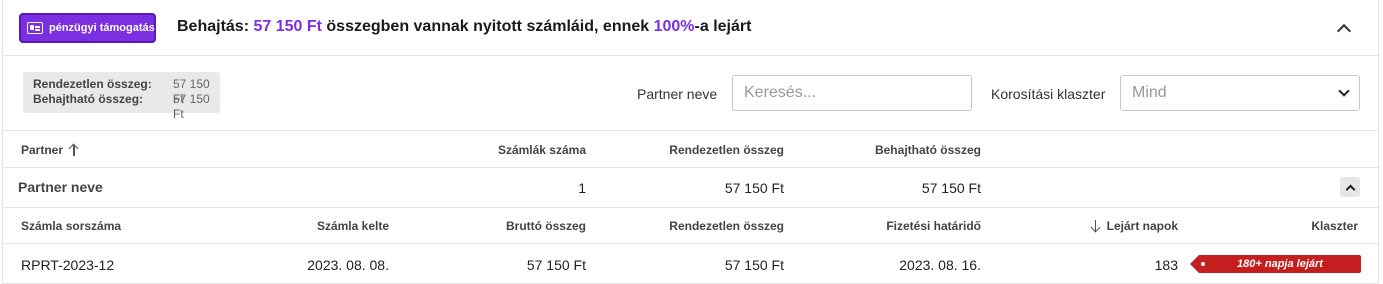  What do you see at coordinates (92, 84) in the screenshot?
I see `unsettled-sum-label: Rendezetlen összeg:` at bounding box center [92, 84].